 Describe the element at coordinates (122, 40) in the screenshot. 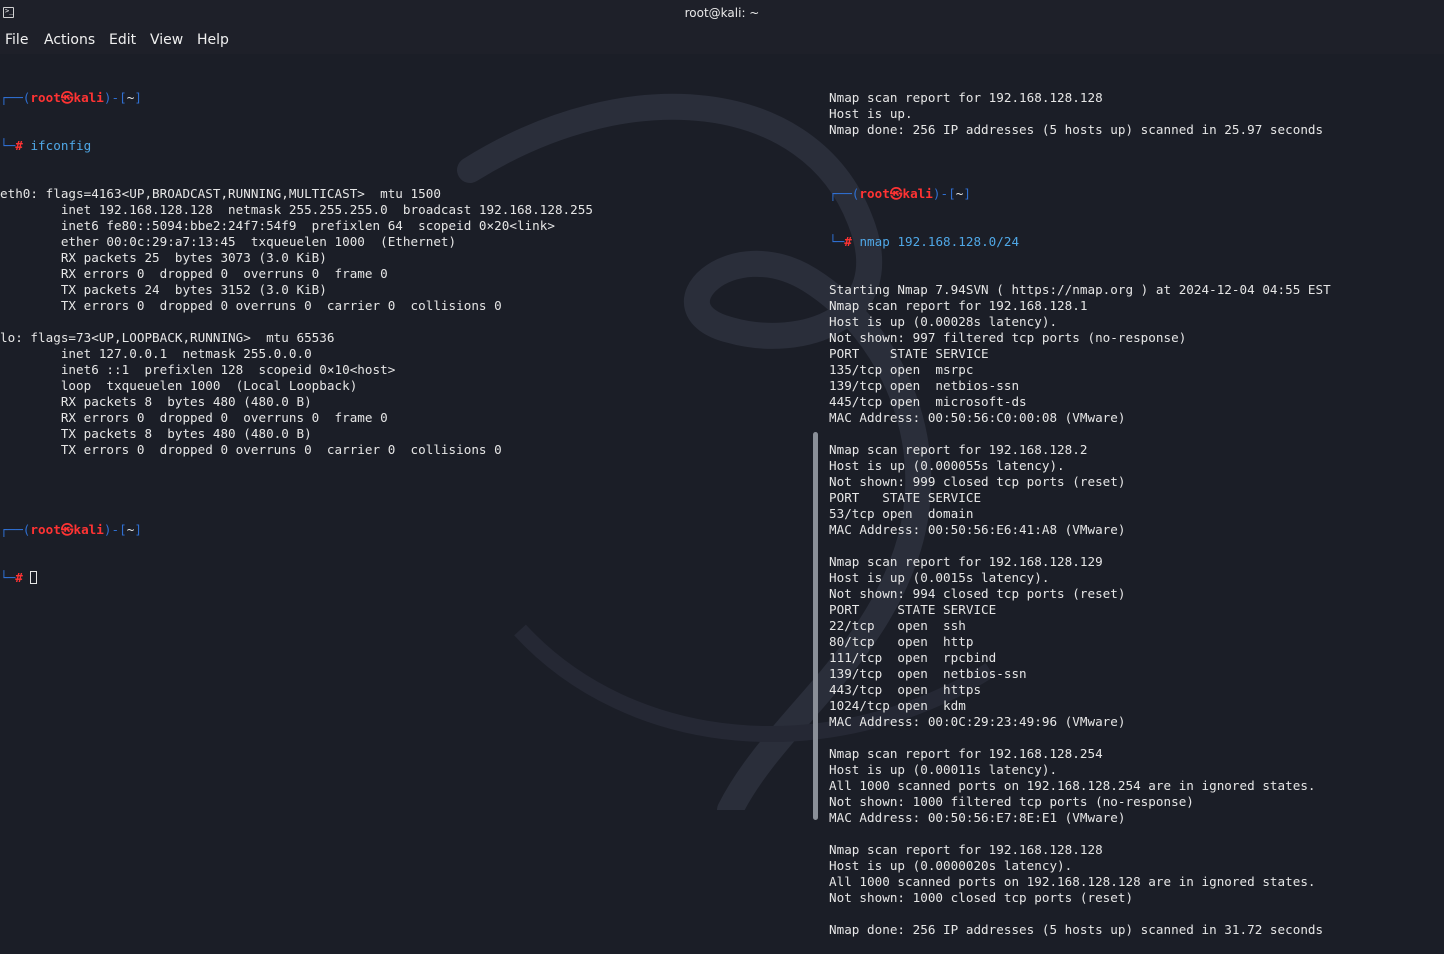

I see `menu-edit: Edit` at that location.